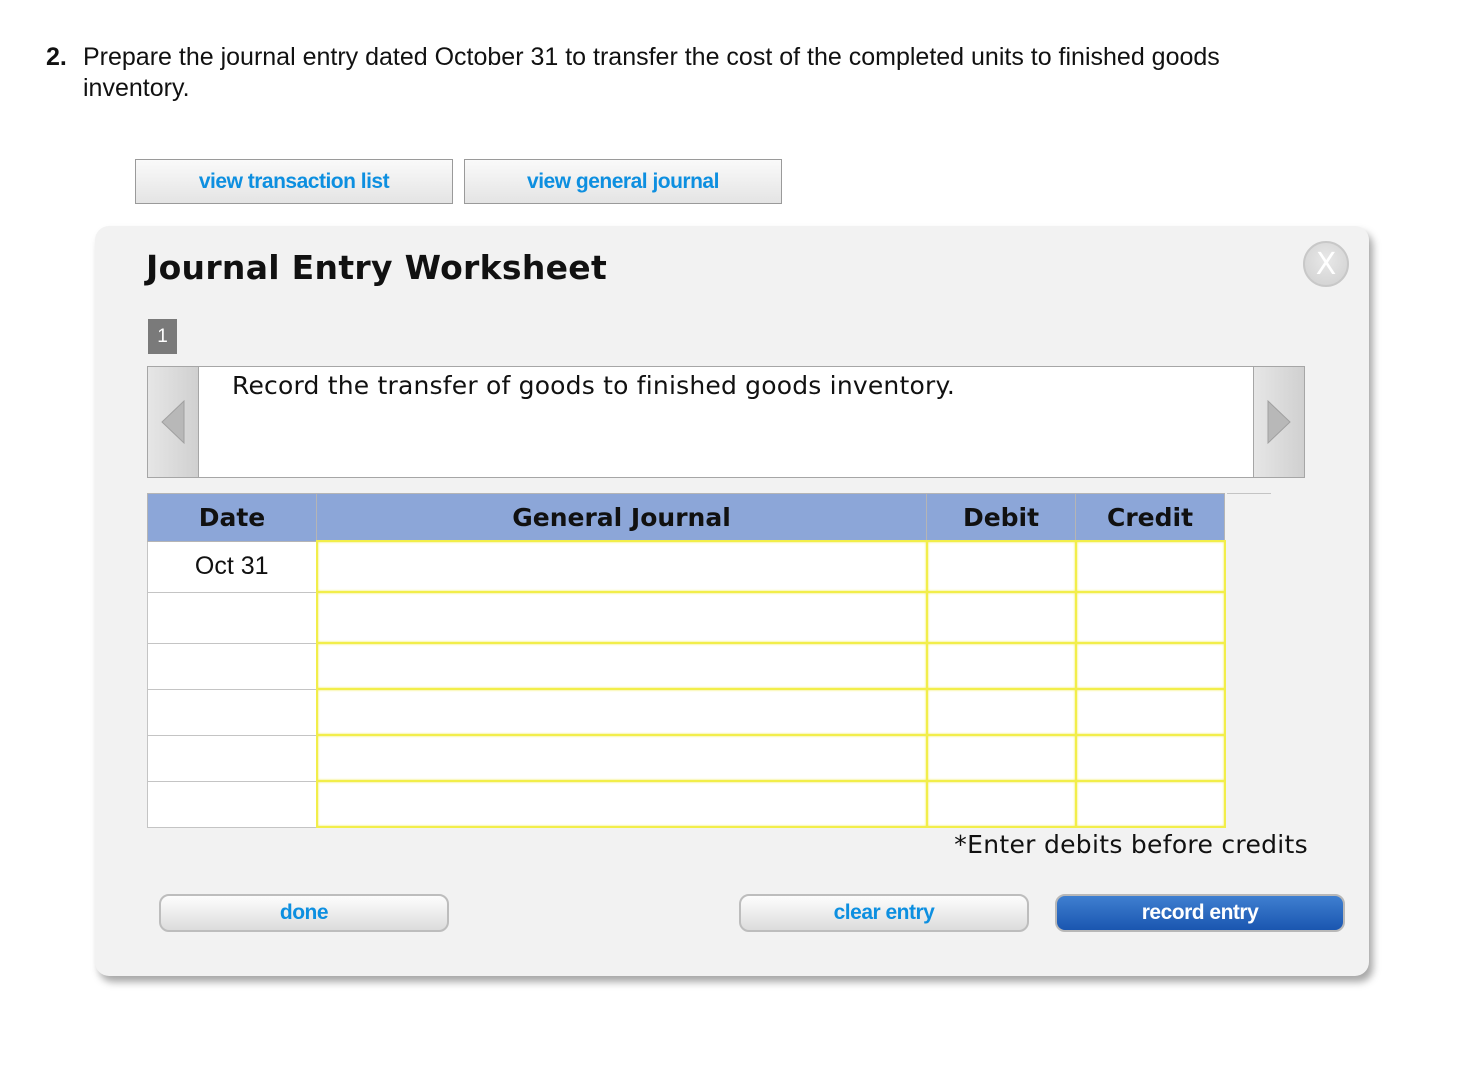 The width and height of the screenshot is (1484, 1076). I want to click on triangle-left-icon, so click(173, 422).